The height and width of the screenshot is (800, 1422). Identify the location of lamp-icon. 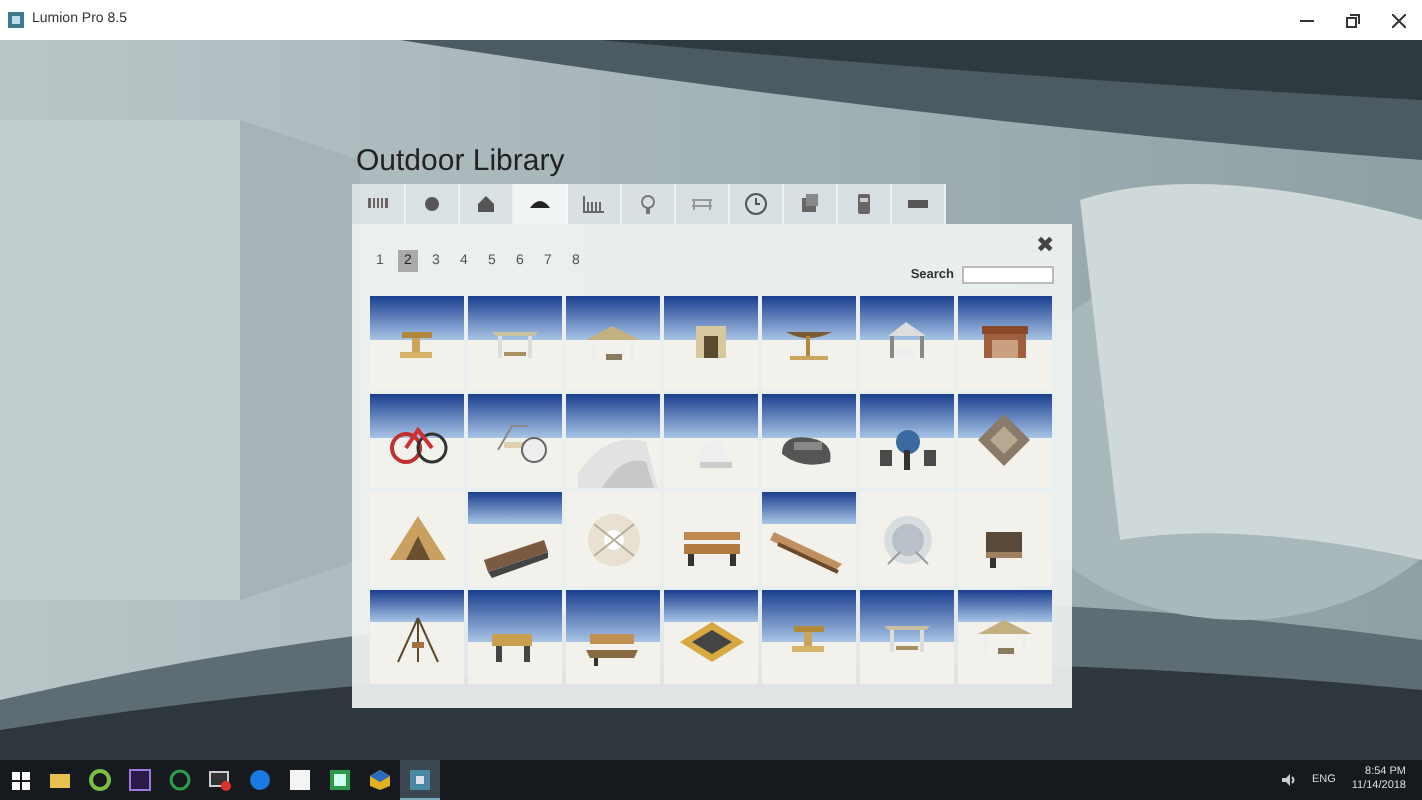
(648, 204).